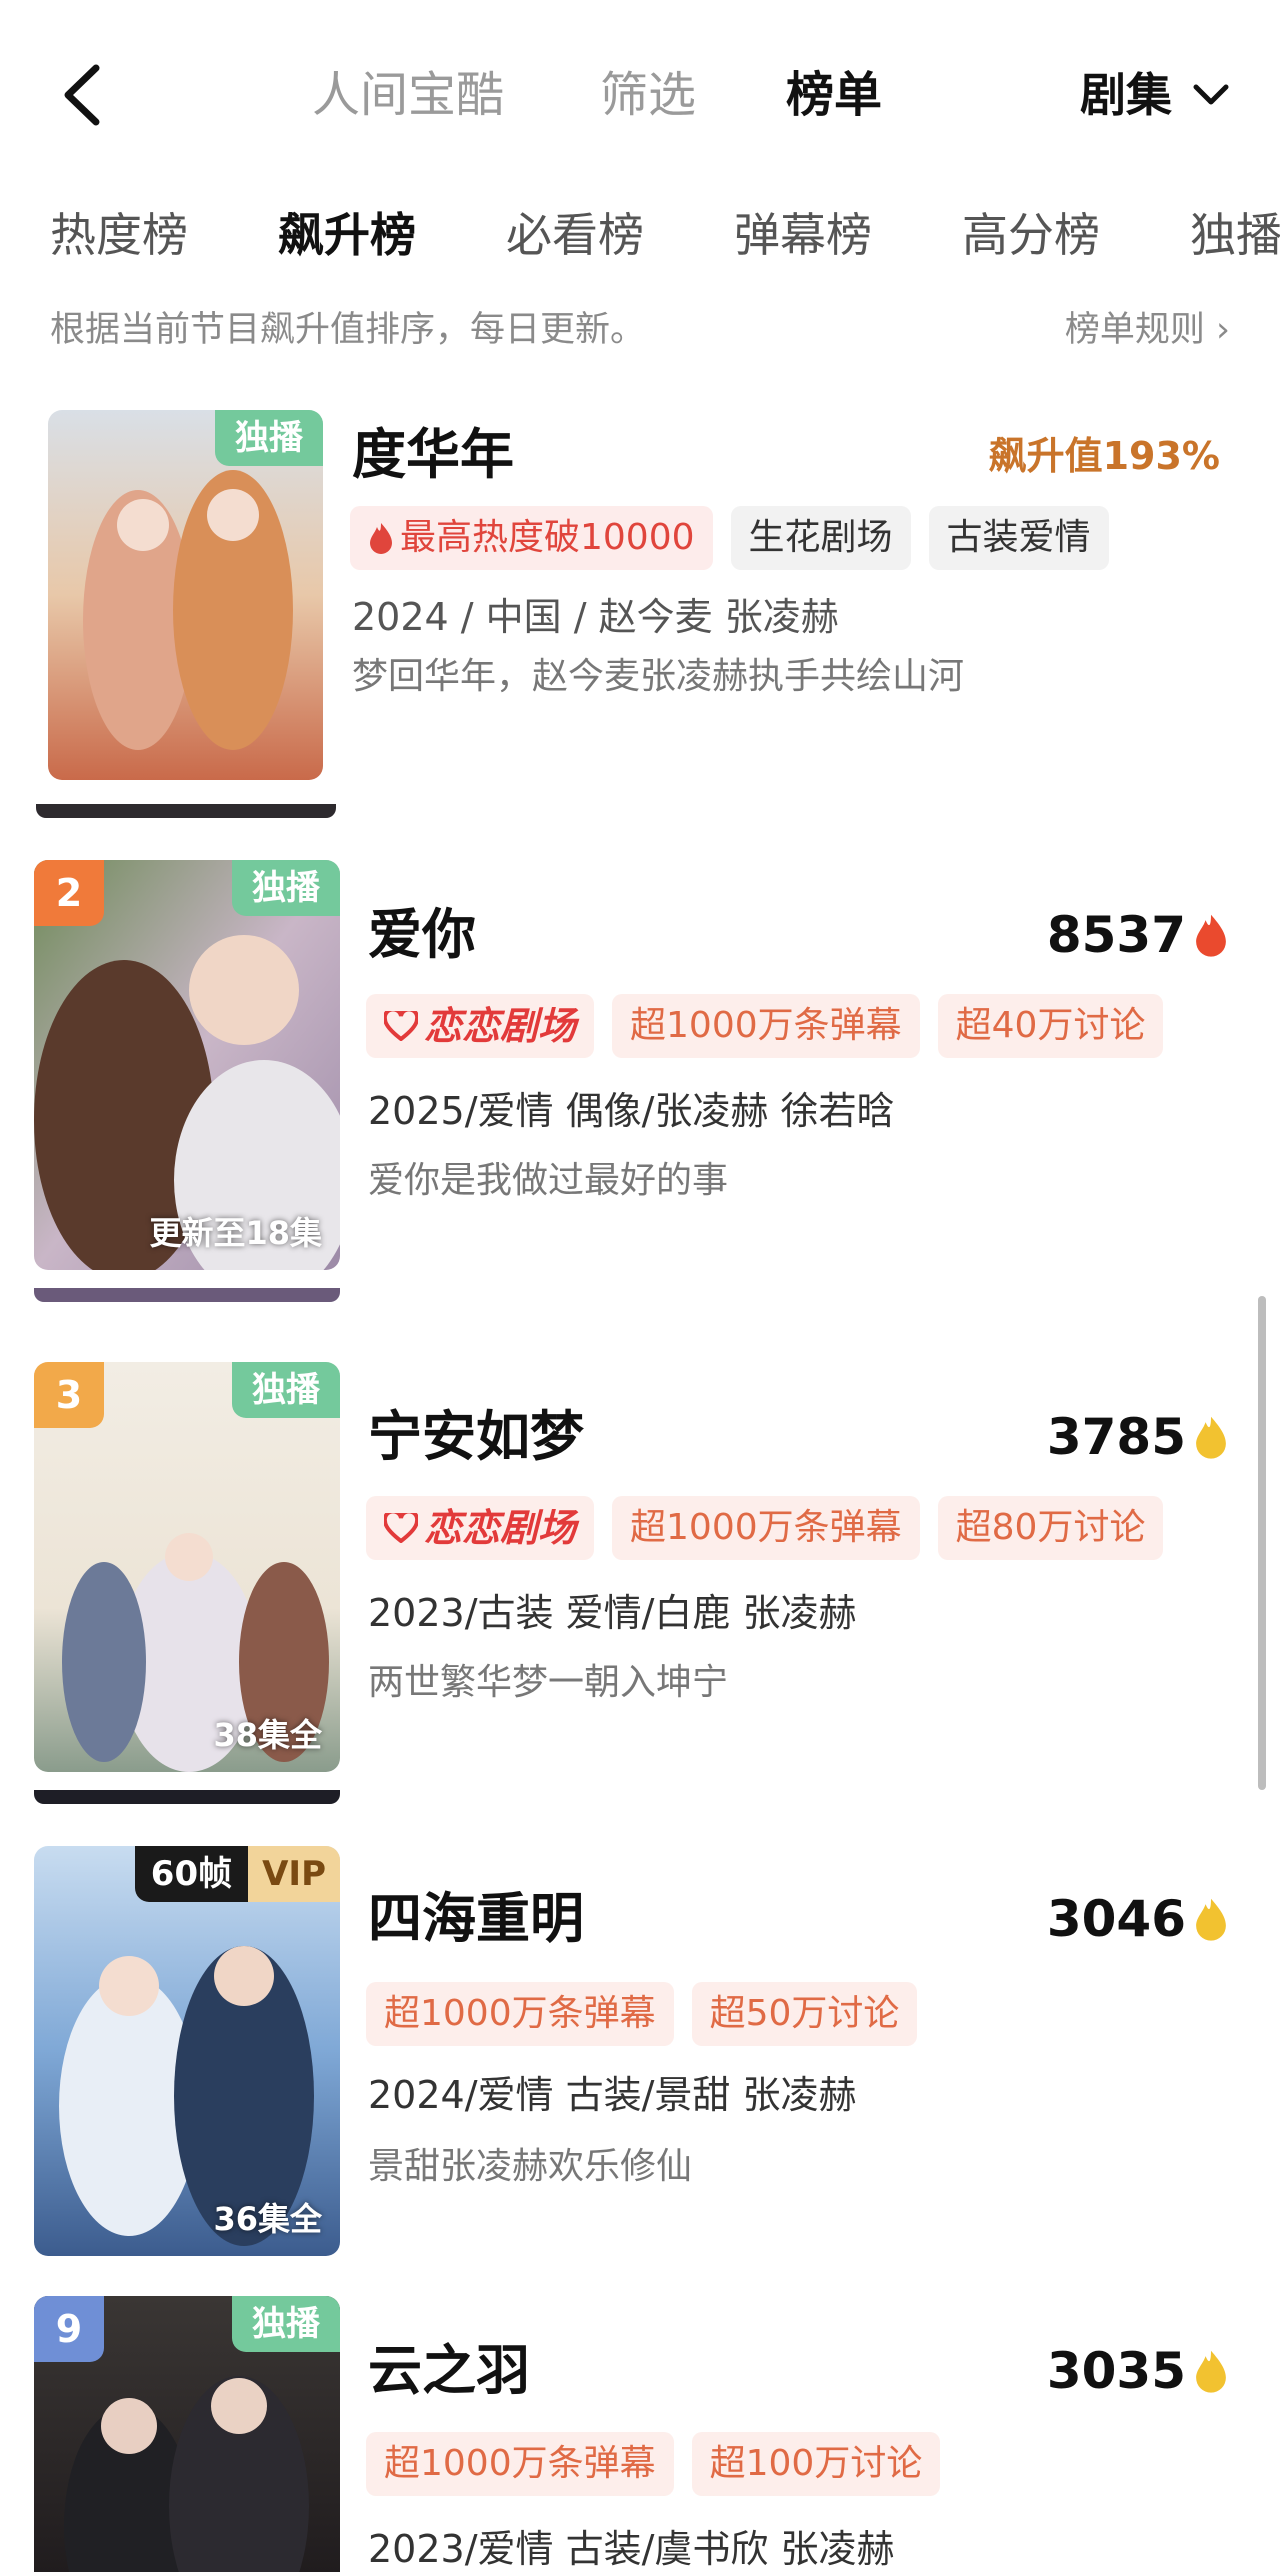  What do you see at coordinates (185, 595) in the screenshot?
I see `poster: 独播` at bounding box center [185, 595].